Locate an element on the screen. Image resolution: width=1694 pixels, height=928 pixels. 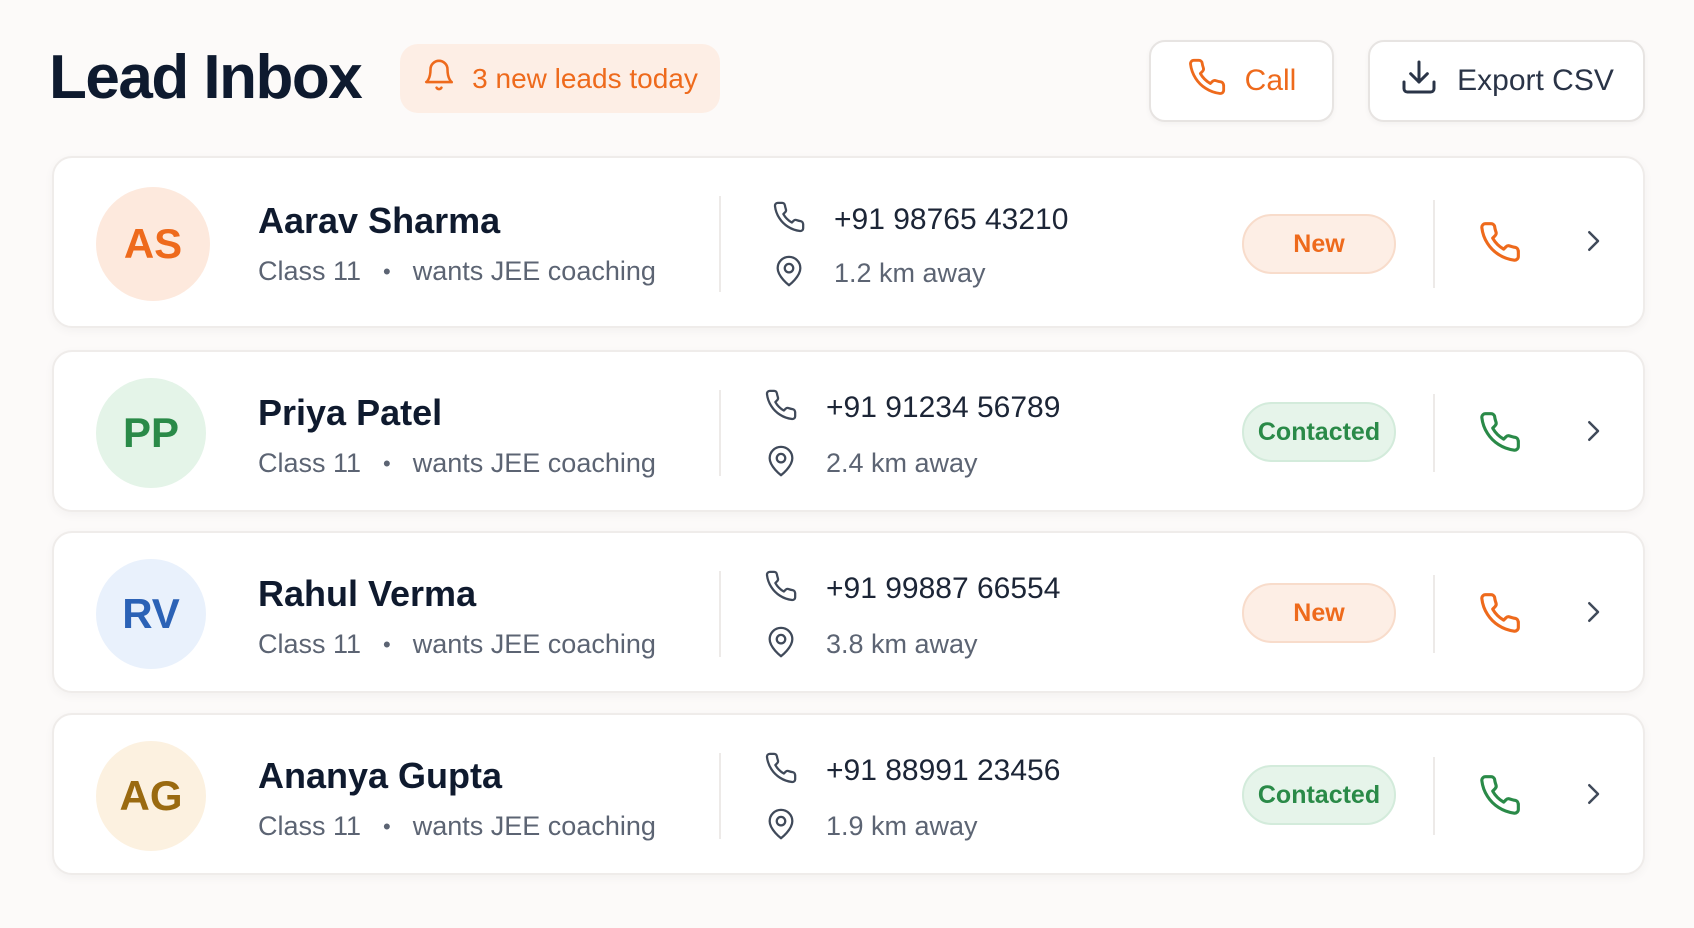
distance-row: 1.9 km away is located at coordinates (871, 826).